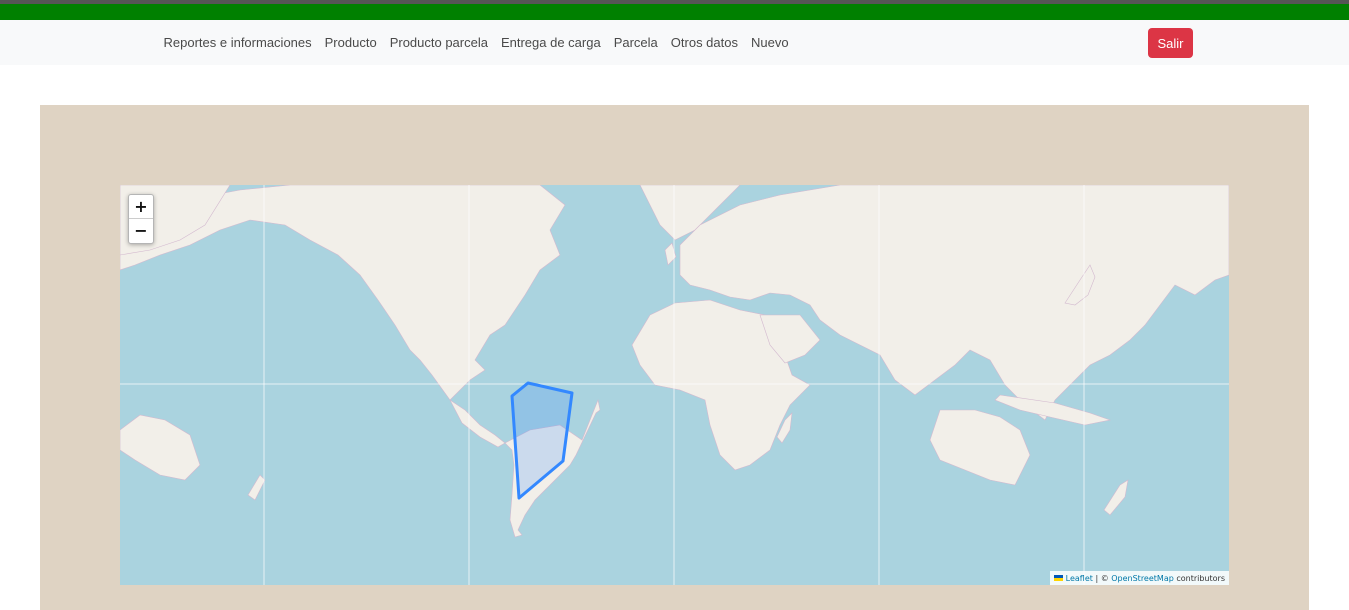  I want to click on land-west-wrap-australia, so click(160, 447).